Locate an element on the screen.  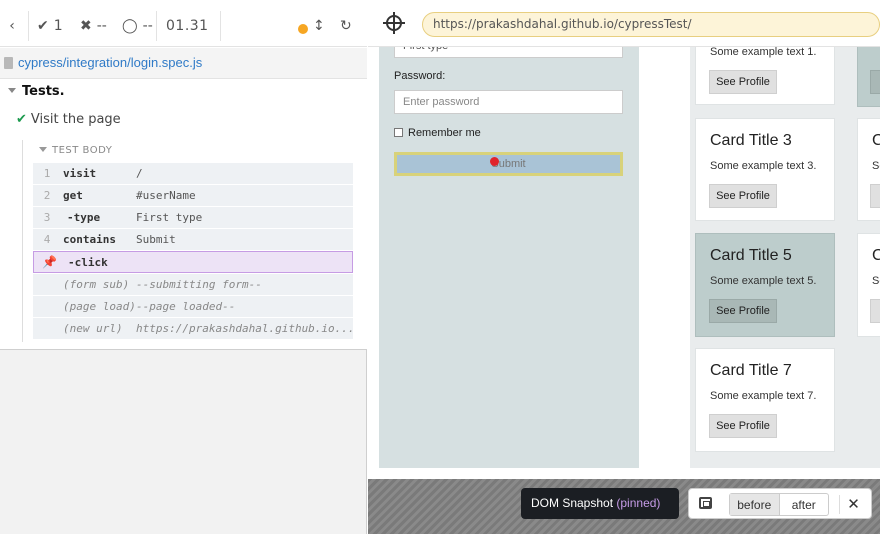
stats-bar: ‹ ✔ 1 ✖ -- ◯ -- 01.31 ↕ ↻ is located at coordinates (183, 26).